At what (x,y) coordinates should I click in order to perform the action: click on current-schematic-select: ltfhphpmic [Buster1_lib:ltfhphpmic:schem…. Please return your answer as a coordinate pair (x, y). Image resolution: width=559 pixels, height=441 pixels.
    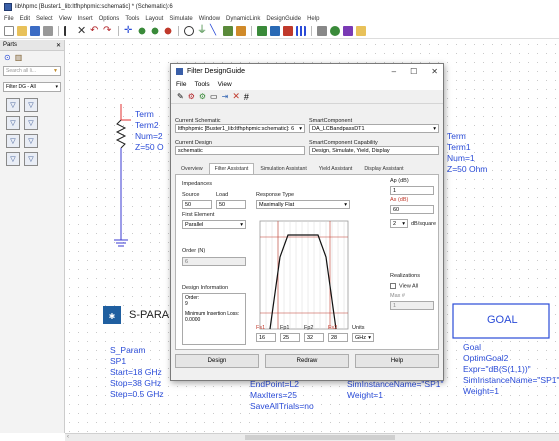
    Looking at the image, I should click on (240, 128).